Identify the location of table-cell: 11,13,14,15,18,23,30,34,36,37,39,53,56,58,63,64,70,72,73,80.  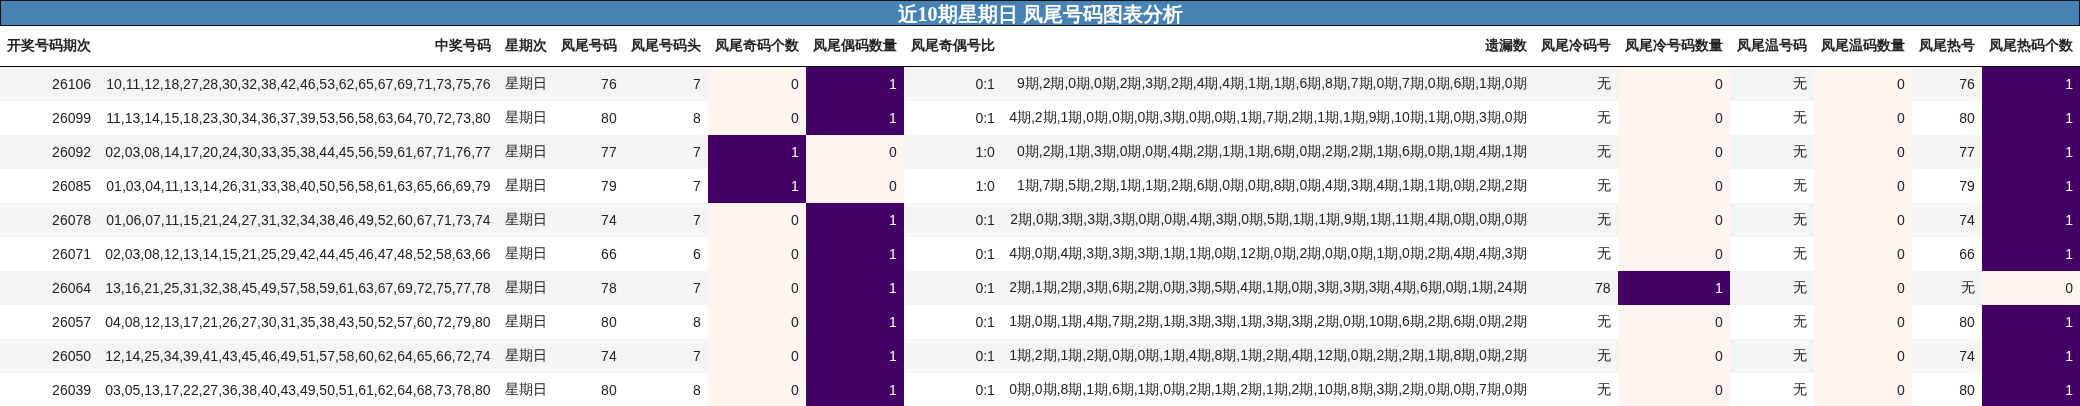
(298, 118).